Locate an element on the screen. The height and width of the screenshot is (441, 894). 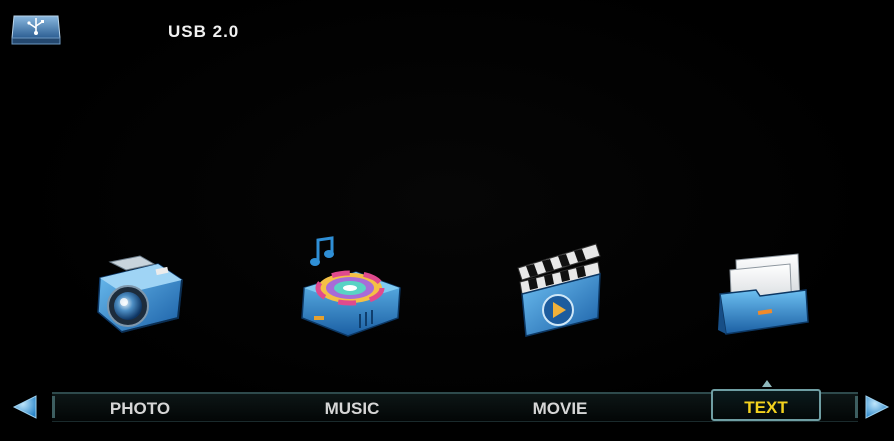
tab-text: TEXT is located at coordinates (766, 405).